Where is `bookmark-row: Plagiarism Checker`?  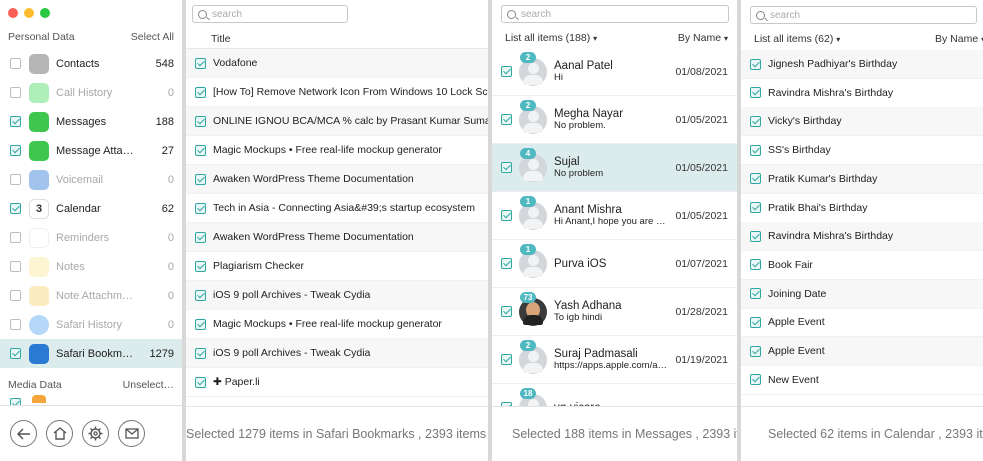
bookmark-row: Plagiarism Checker is located at coordinates (337, 266).